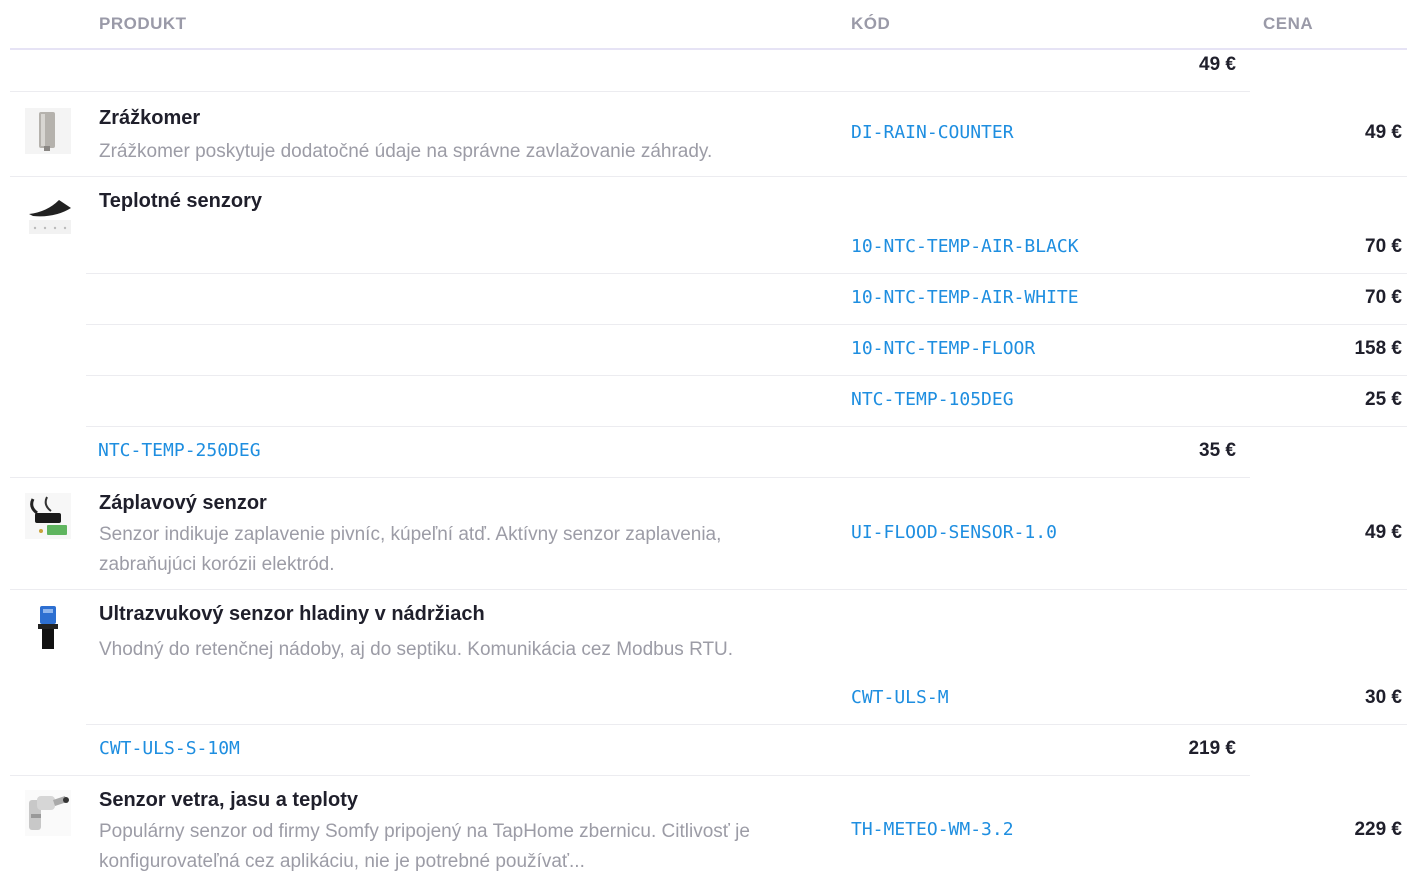 The width and height of the screenshot is (1407, 879). I want to click on column-header-product: PRODUKT, so click(143, 23).